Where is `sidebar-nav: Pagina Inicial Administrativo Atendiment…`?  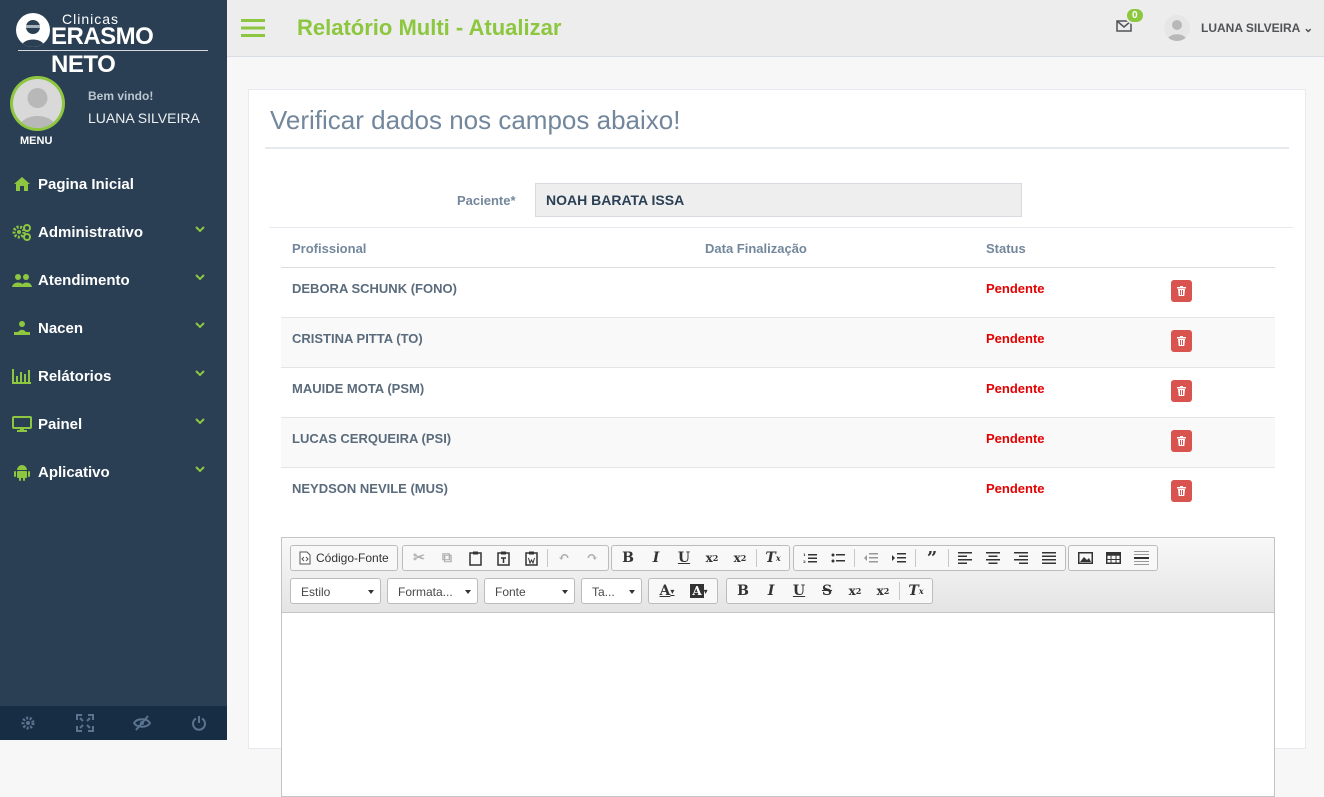
sidebar-nav: Pagina Inicial Administrativo Atendiment… is located at coordinates (113, 328).